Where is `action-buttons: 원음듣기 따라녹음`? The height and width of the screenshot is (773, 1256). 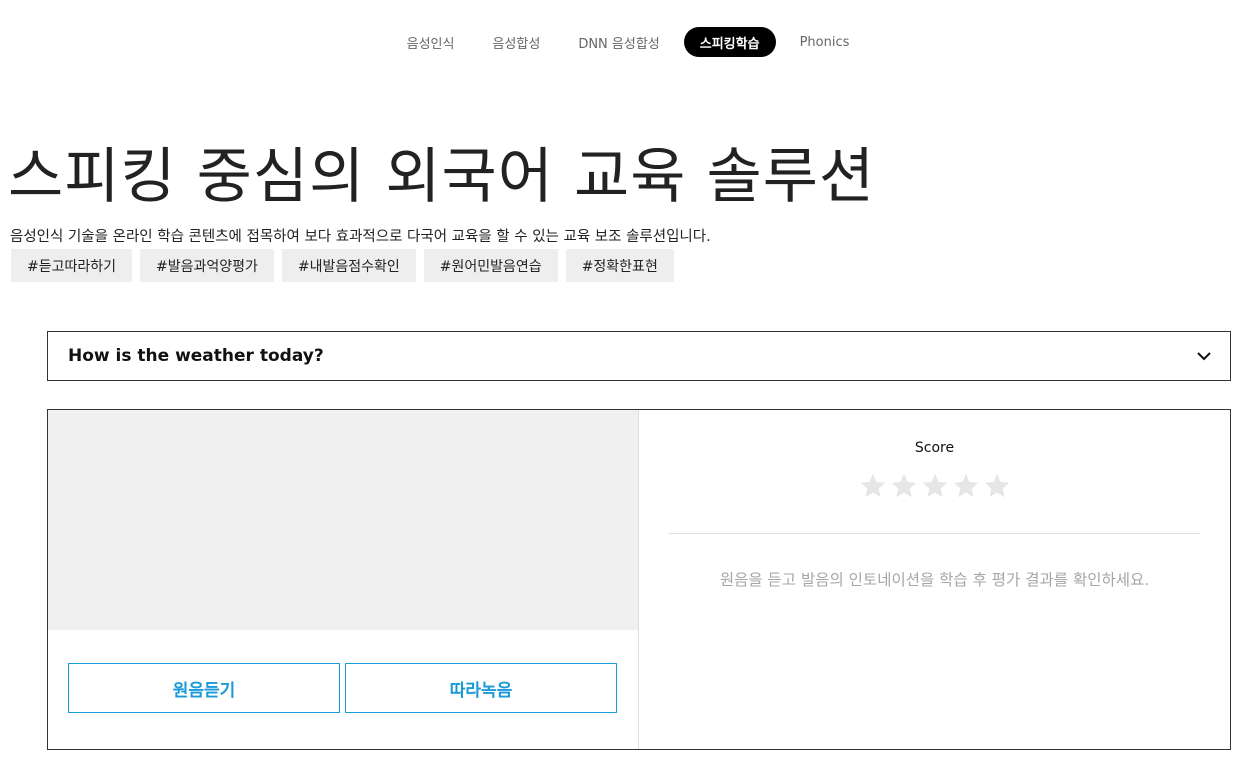 action-buttons: 원음듣기 따라녹음 is located at coordinates (342, 688).